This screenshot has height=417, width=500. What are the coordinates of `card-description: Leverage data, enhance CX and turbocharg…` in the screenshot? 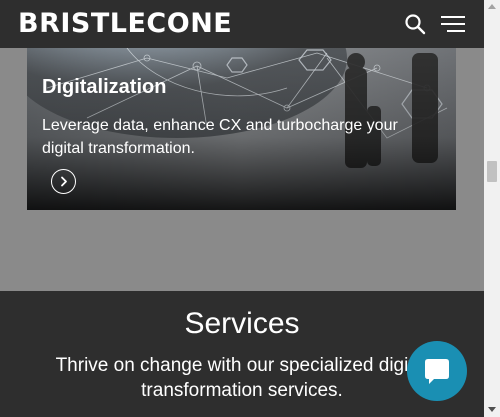 It's located at (220, 137).